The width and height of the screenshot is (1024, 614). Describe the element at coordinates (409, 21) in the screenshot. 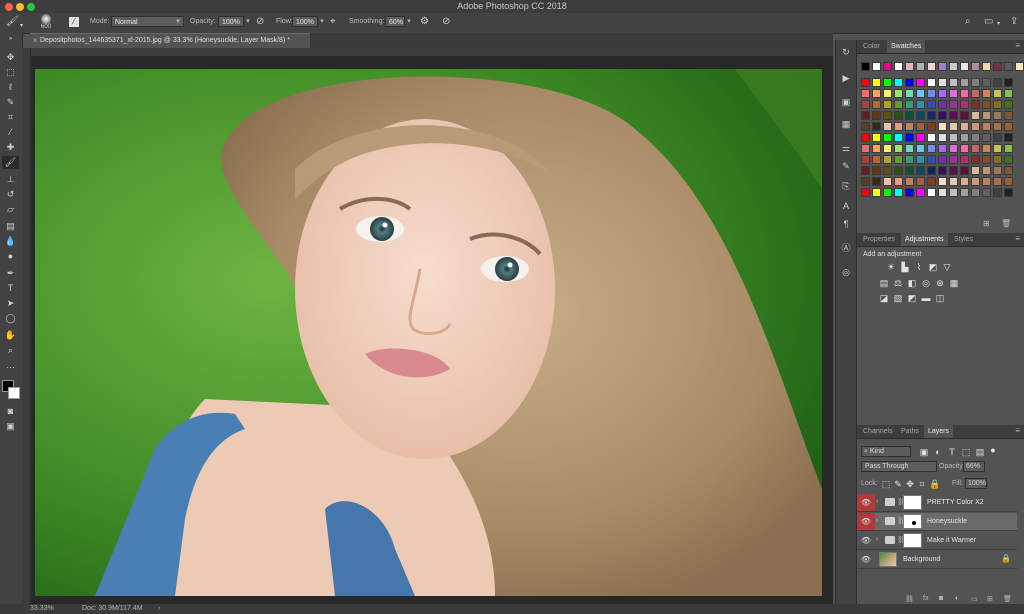

I see `chevron-down-icon: ▾` at that location.